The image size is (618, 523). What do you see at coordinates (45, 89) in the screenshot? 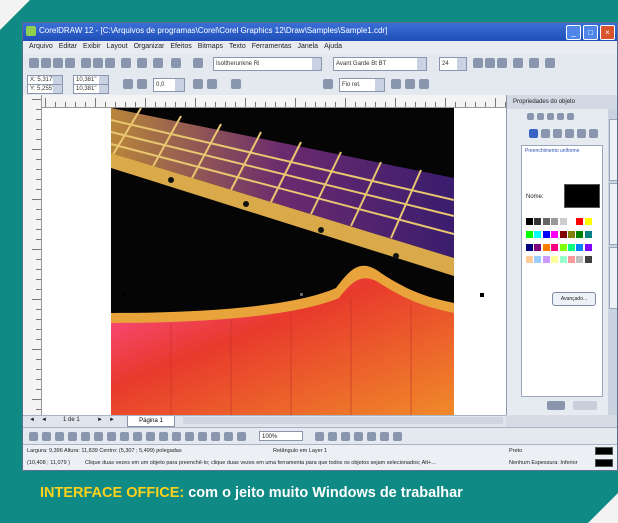
I see `y-field: Y: 5,255"` at bounding box center [45, 89].